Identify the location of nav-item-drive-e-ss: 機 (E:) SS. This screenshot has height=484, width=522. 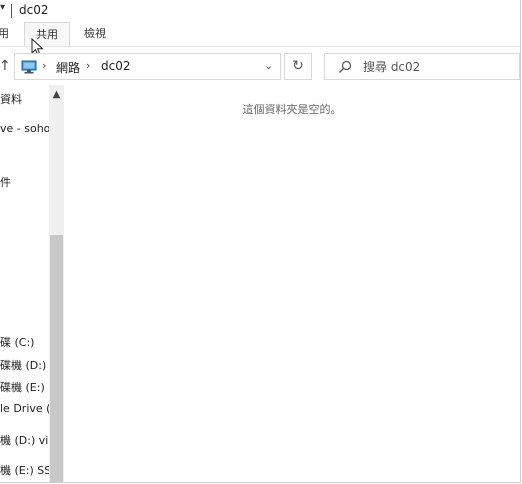
(24, 470).